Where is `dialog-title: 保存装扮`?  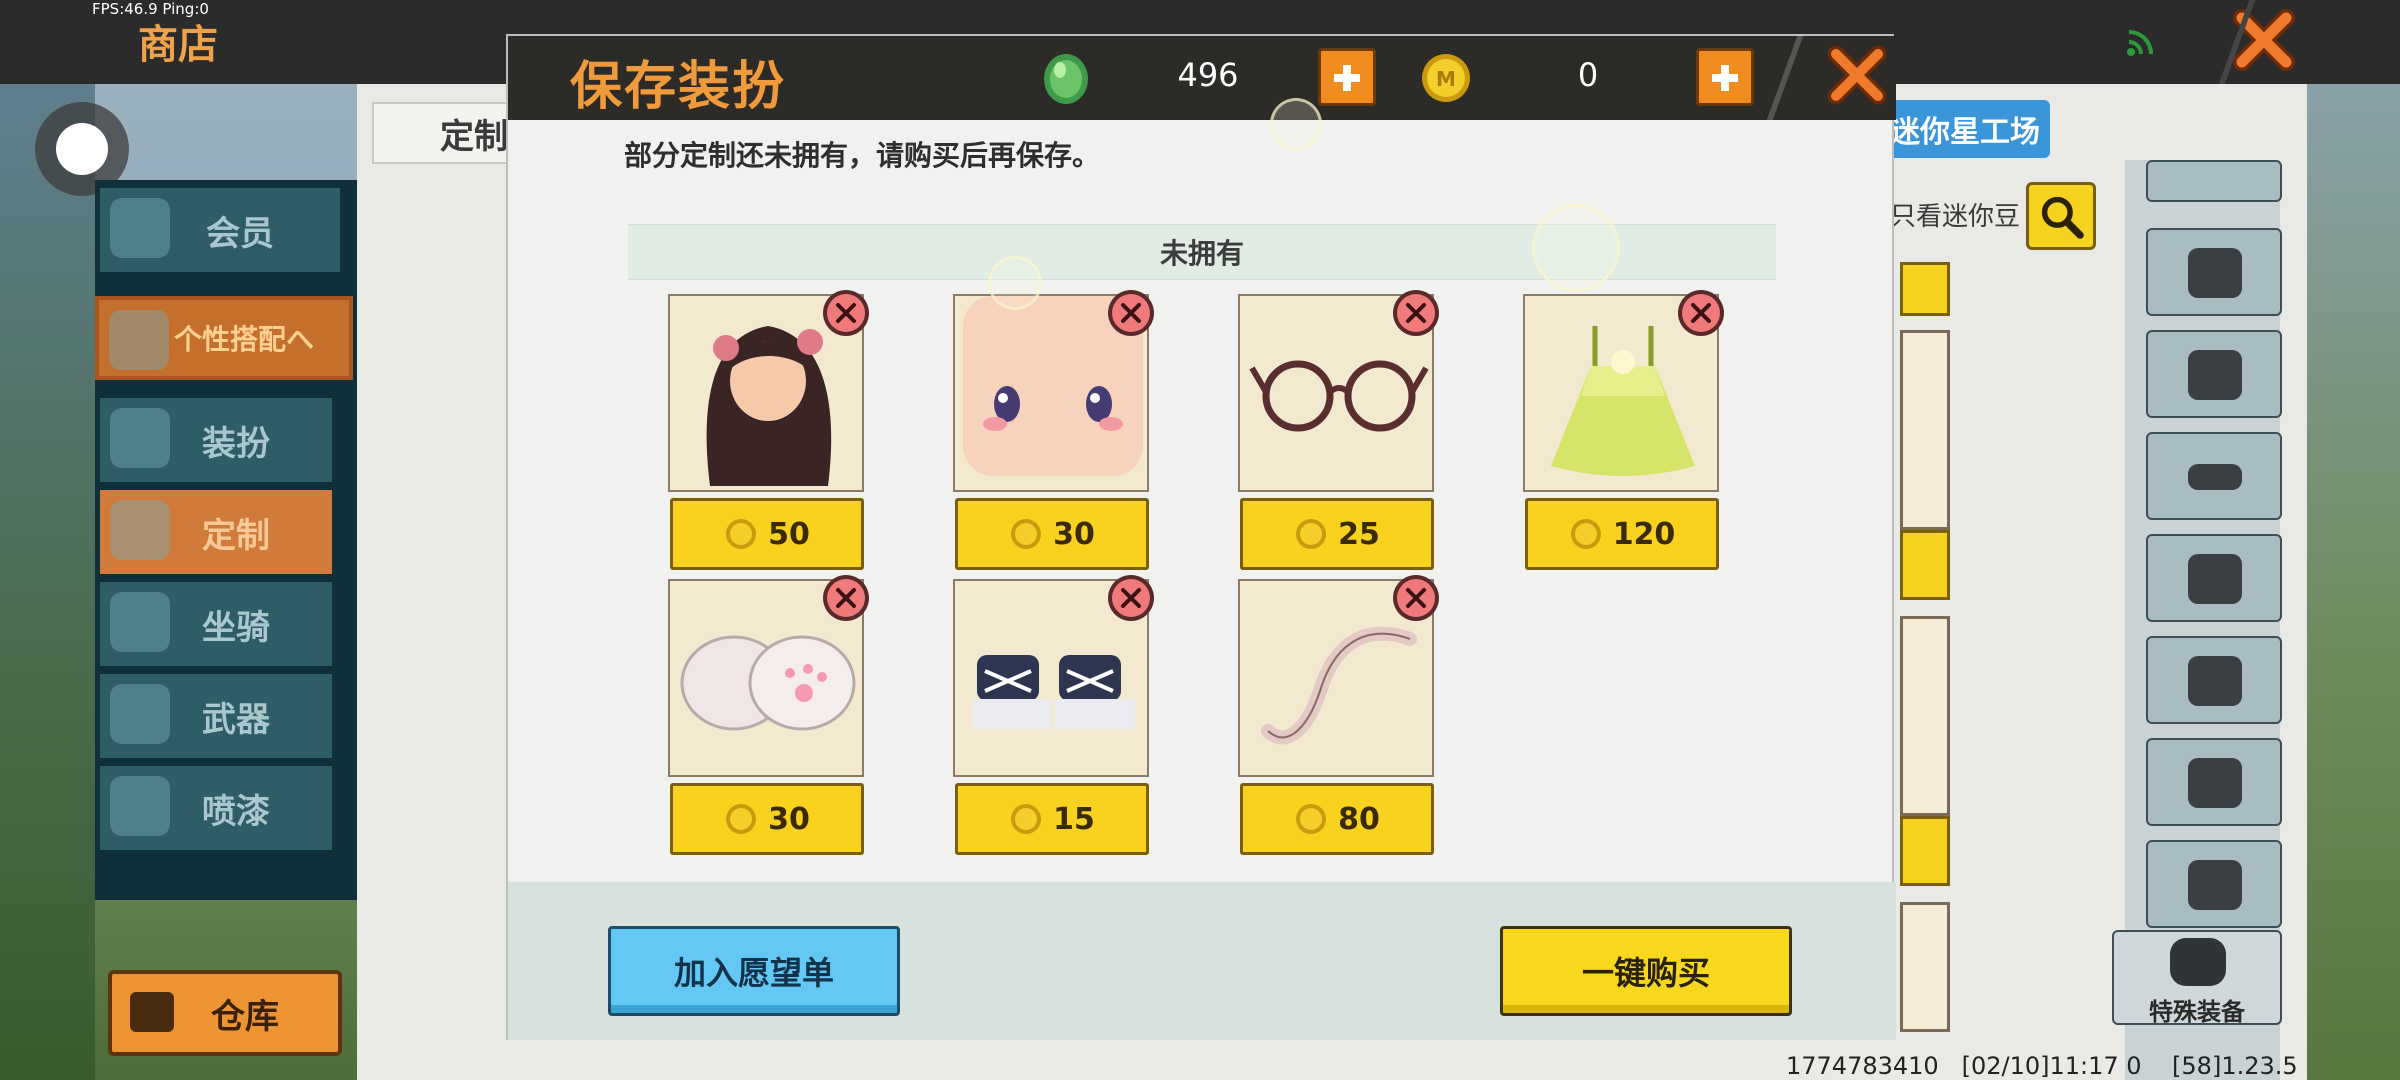
dialog-title: 保存装扮 is located at coordinates (678, 87).